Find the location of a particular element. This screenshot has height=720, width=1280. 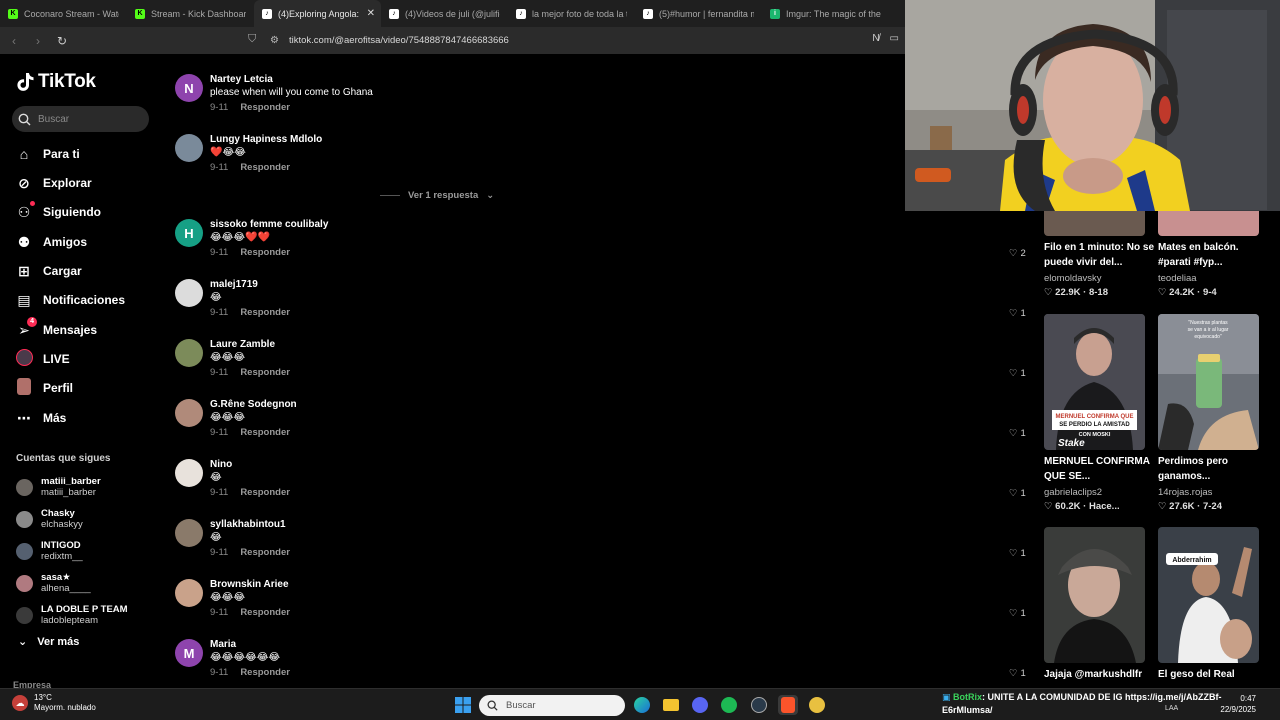

nav-item-explorar: ⊘ Explorar is located at coordinates (54, 183).